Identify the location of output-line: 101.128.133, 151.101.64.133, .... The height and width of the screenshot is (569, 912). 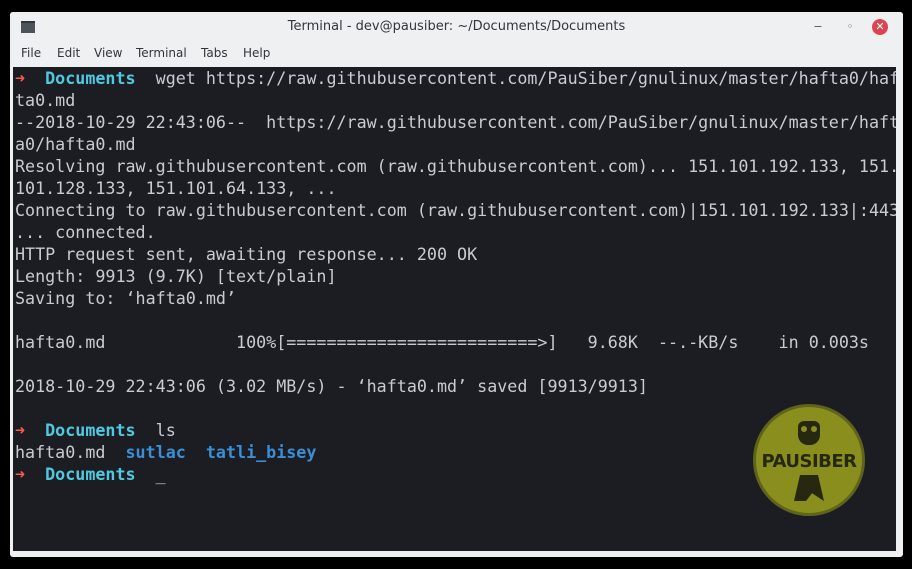
(176, 188).